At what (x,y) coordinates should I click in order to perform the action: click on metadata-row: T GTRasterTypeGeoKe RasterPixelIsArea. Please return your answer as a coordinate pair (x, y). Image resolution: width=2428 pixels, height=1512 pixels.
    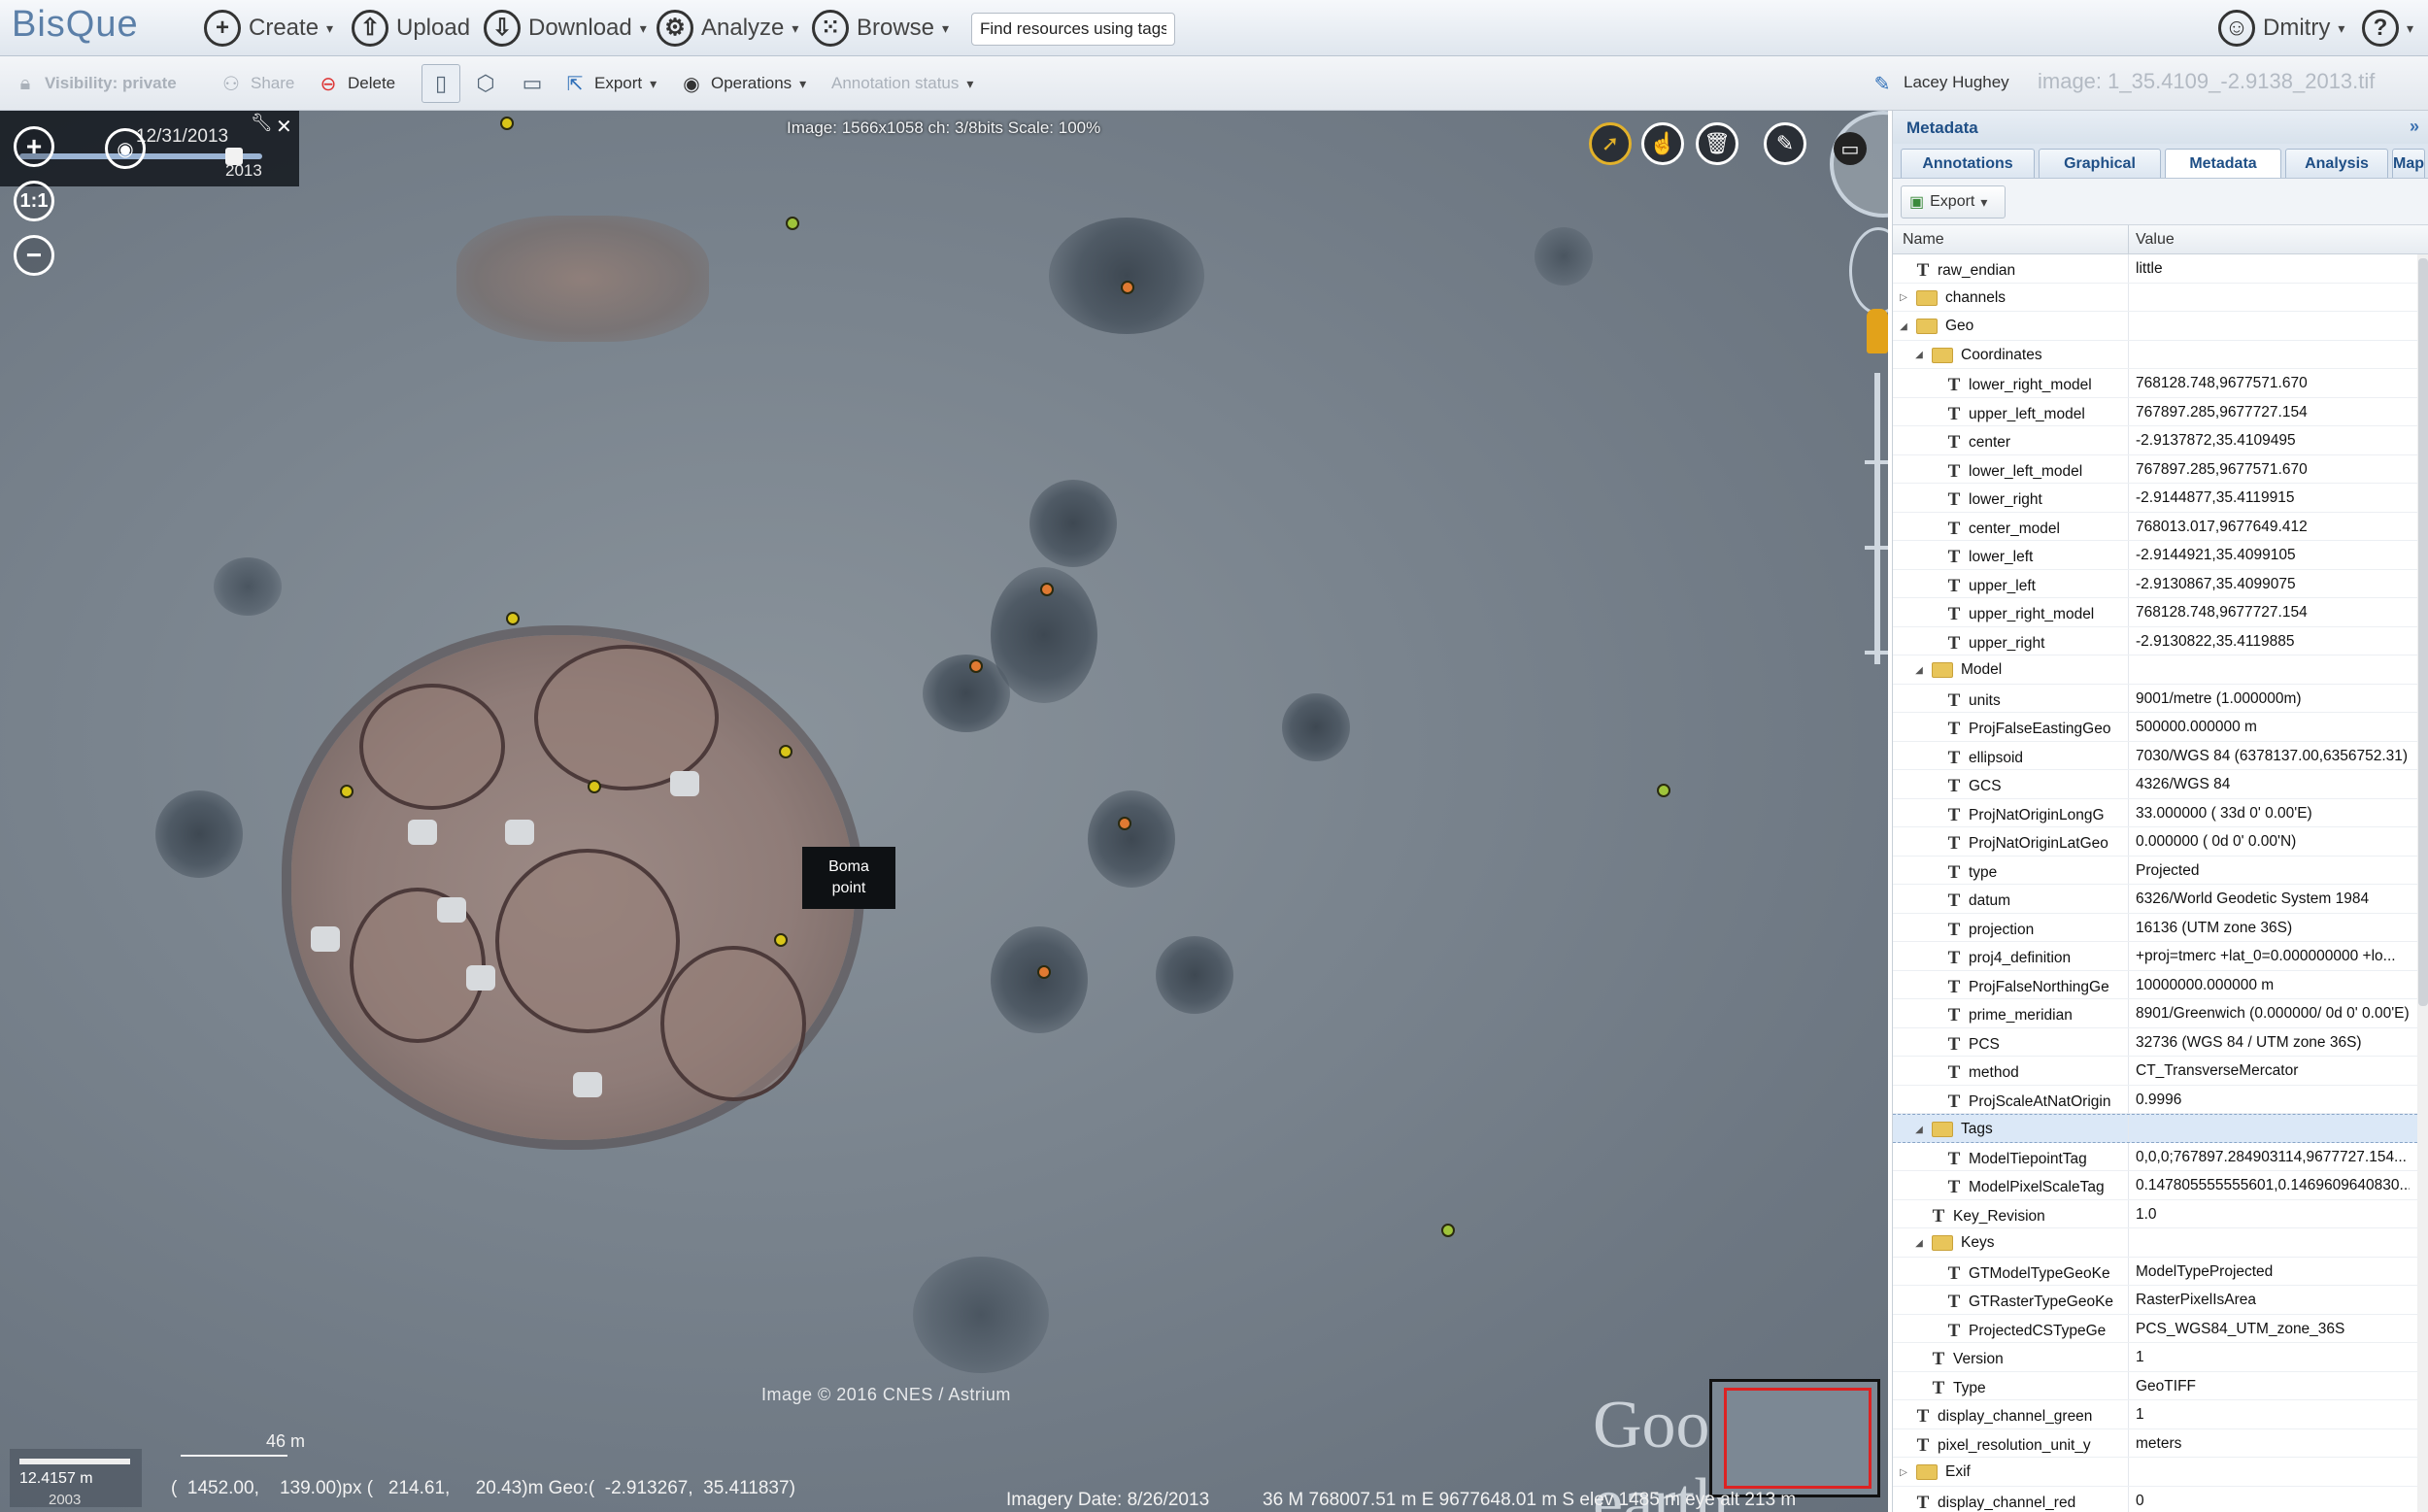
    Looking at the image, I should click on (2155, 1300).